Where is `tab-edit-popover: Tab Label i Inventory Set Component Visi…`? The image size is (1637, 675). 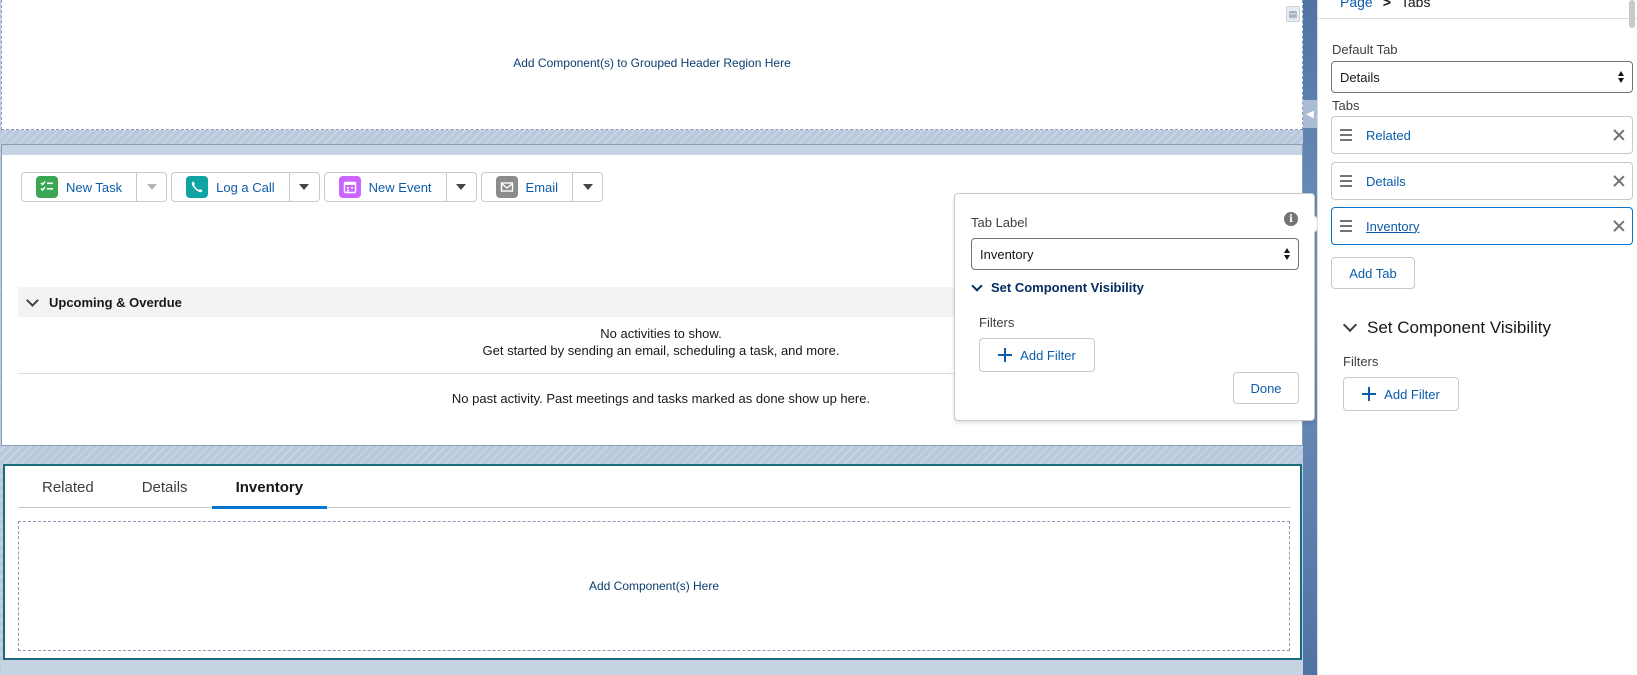
tab-edit-popover: Tab Label i Inventory Set Component Visi… is located at coordinates (1134, 307).